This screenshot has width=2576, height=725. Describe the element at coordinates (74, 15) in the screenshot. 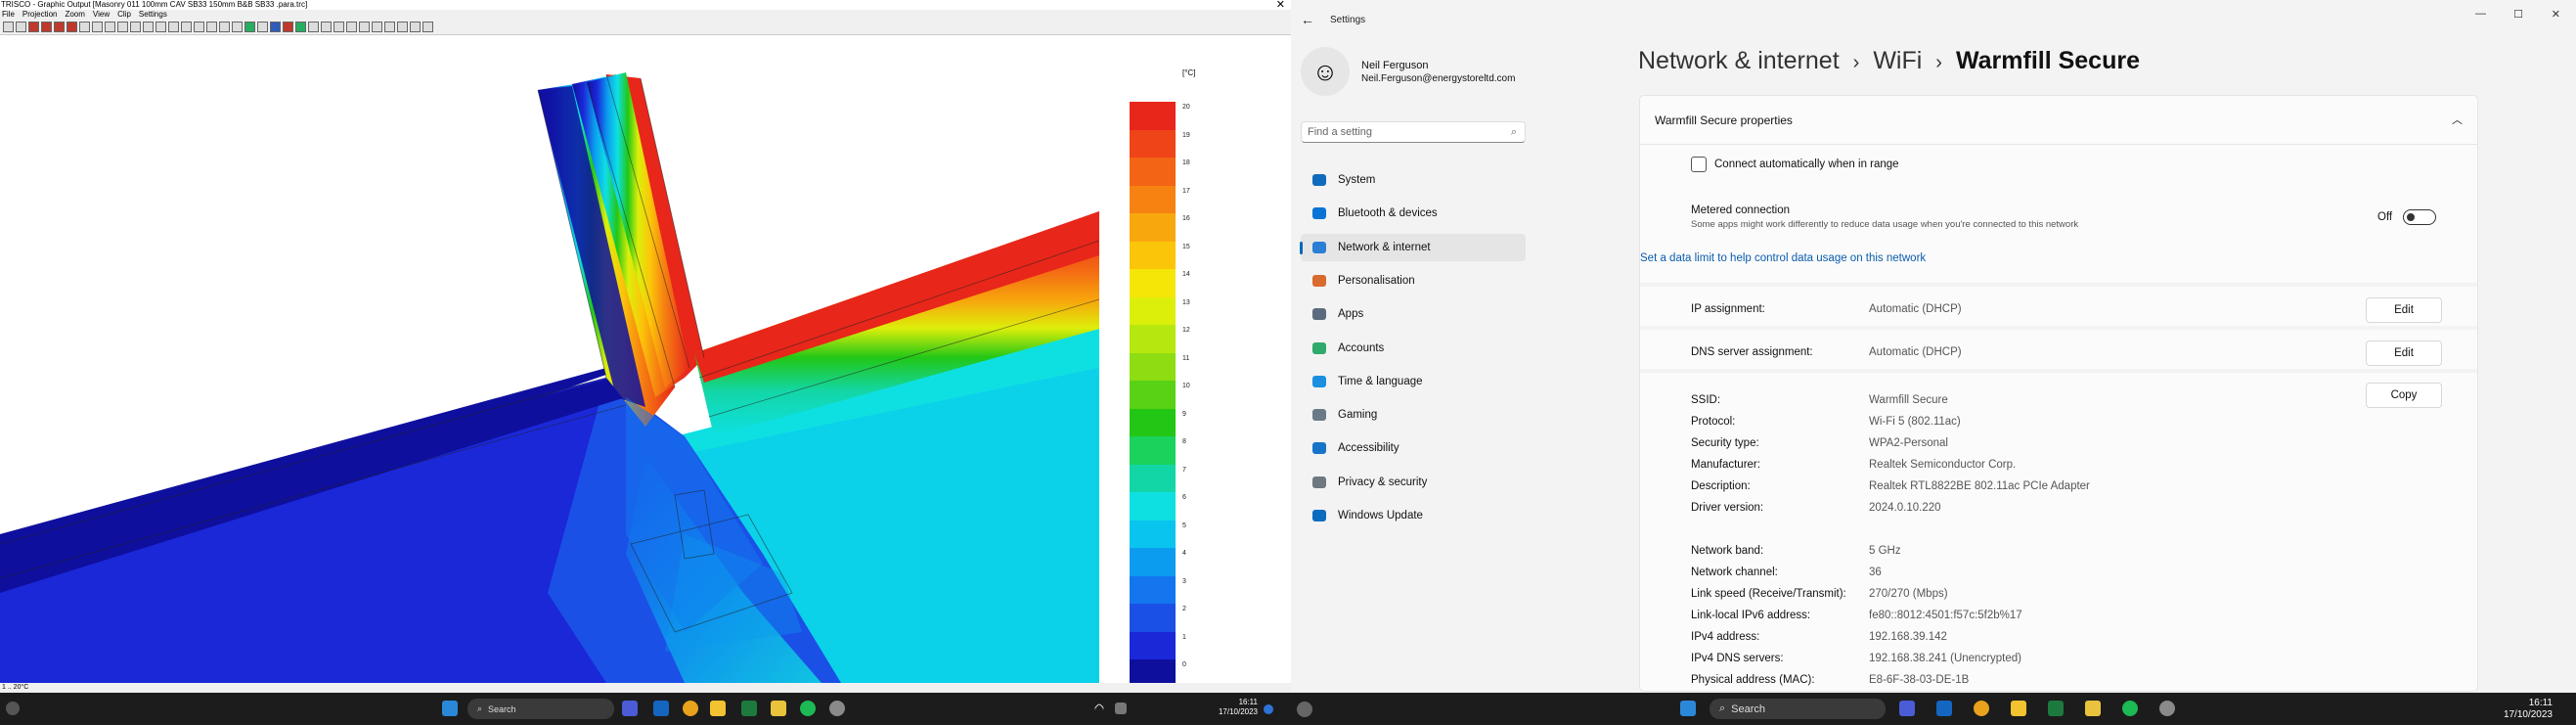

I see `menu-item-zoom: Zoom` at that location.